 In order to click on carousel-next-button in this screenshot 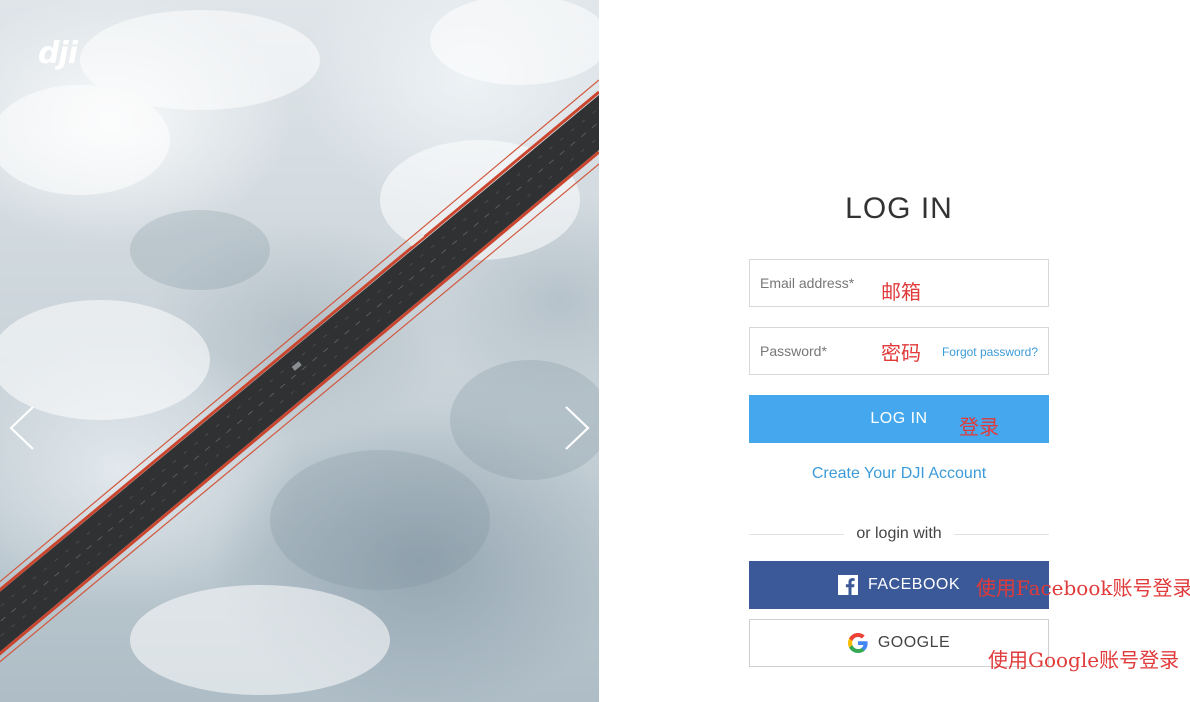, I will do `click(577, 428)`.